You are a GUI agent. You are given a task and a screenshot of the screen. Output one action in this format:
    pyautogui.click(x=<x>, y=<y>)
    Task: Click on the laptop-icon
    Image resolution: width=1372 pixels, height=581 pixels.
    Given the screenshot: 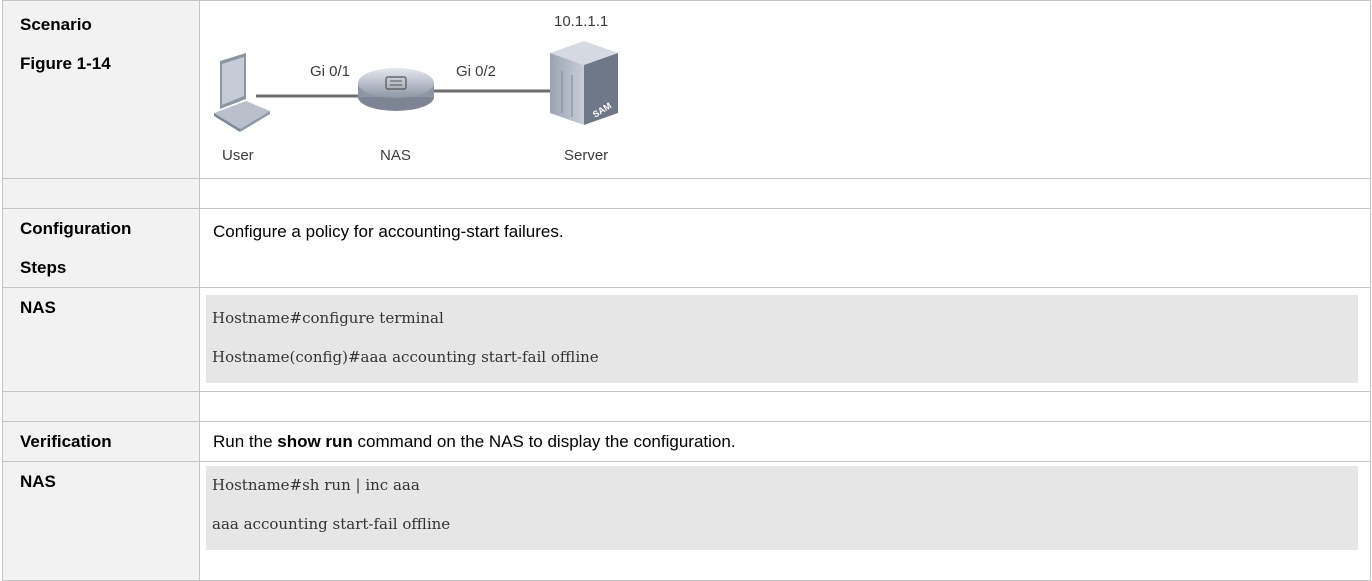 What is the action you would take?
    pyautogui.click(x=242, y=92)
    